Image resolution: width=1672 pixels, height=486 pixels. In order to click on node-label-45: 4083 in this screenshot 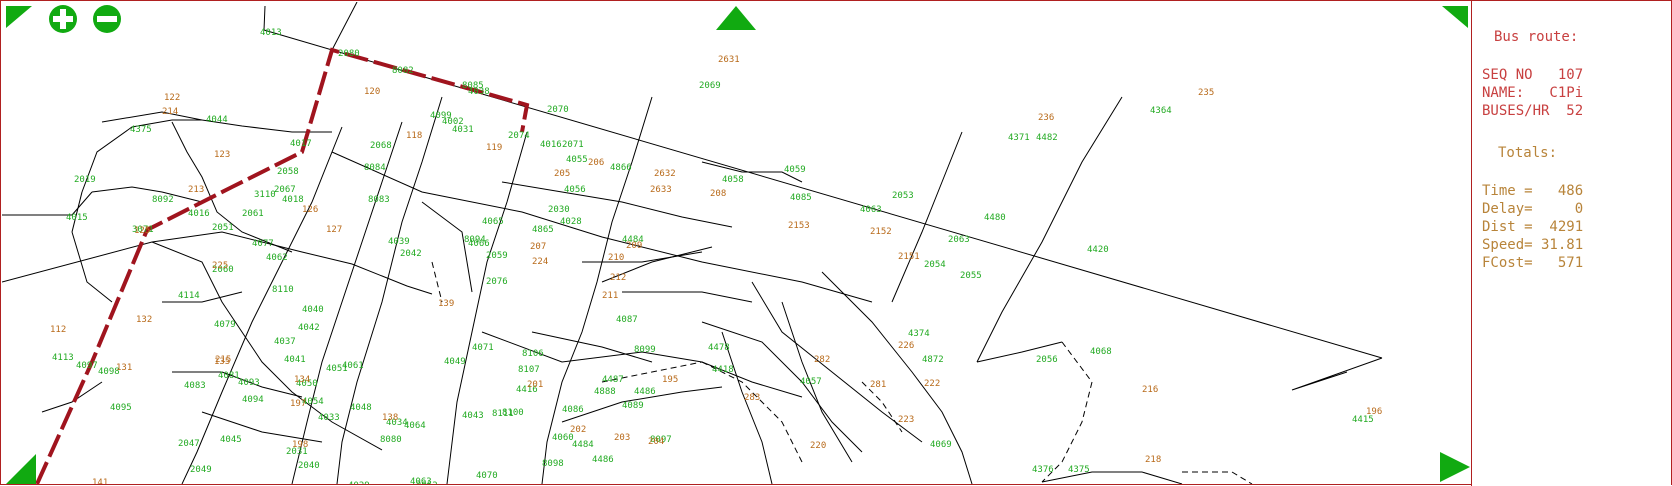, I will do `click(195, 386)`.